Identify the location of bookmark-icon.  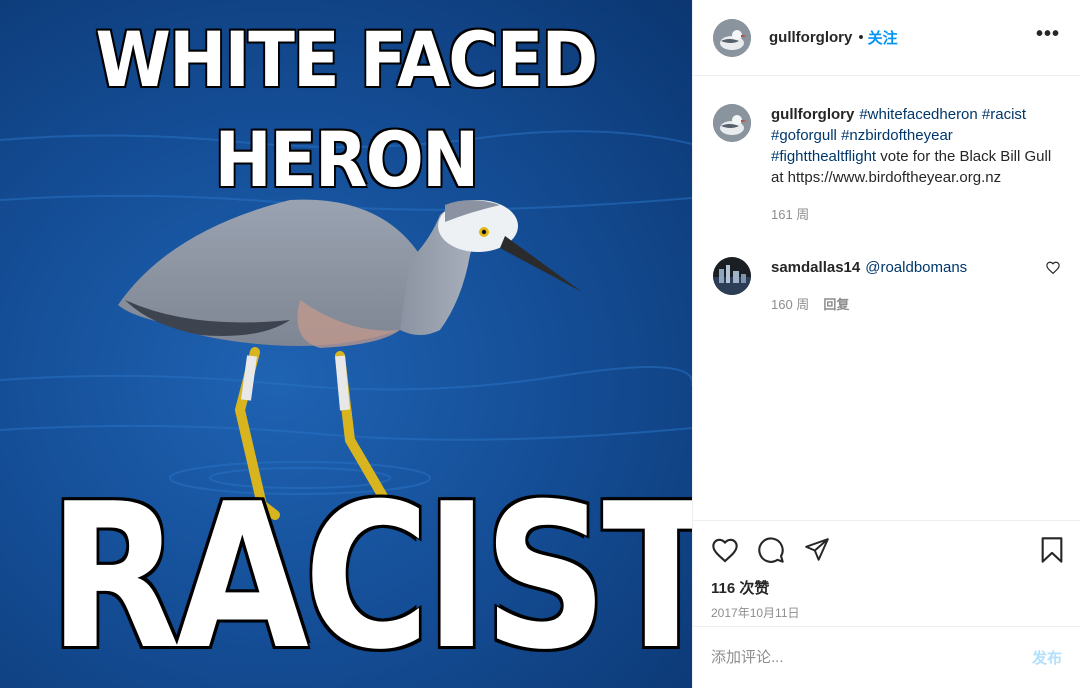
(1052, 549).